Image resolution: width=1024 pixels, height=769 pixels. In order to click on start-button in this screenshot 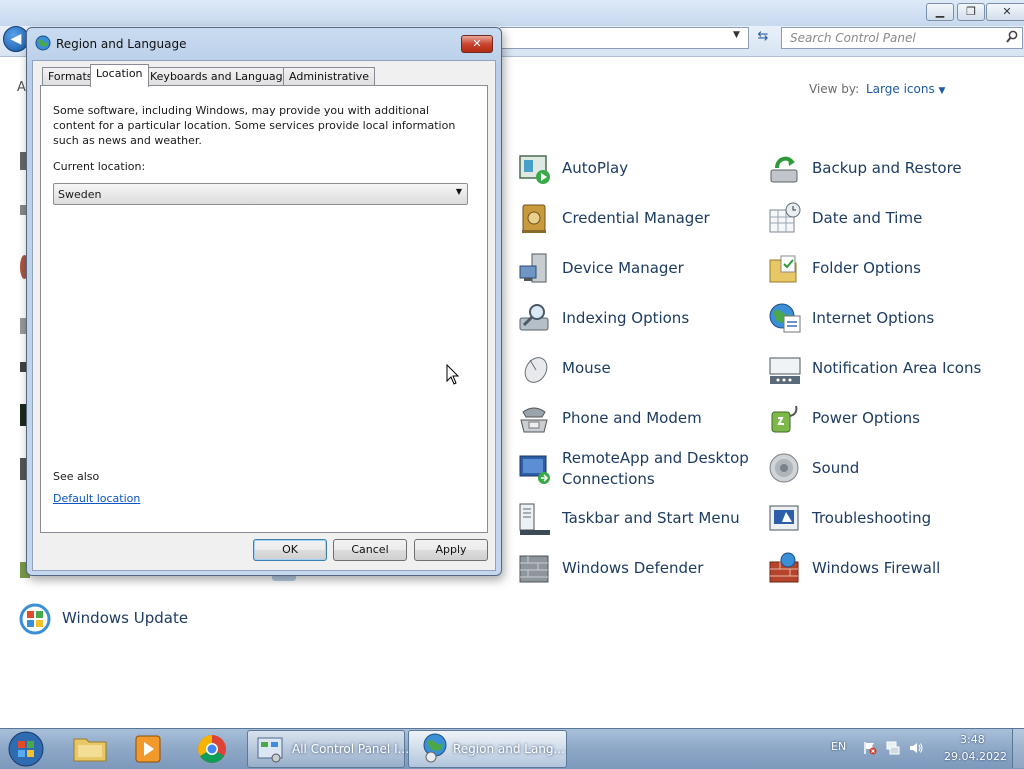, I will do `click(26, 749)`.